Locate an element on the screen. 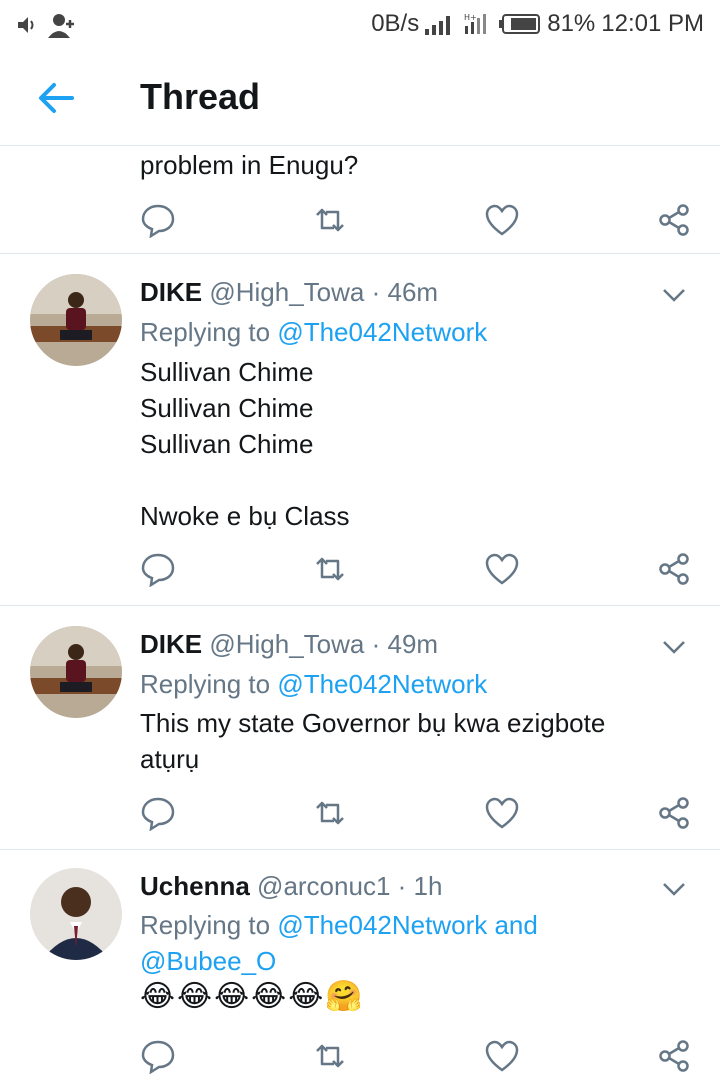  app-bar: Thread is located at coordinates (360, 98).